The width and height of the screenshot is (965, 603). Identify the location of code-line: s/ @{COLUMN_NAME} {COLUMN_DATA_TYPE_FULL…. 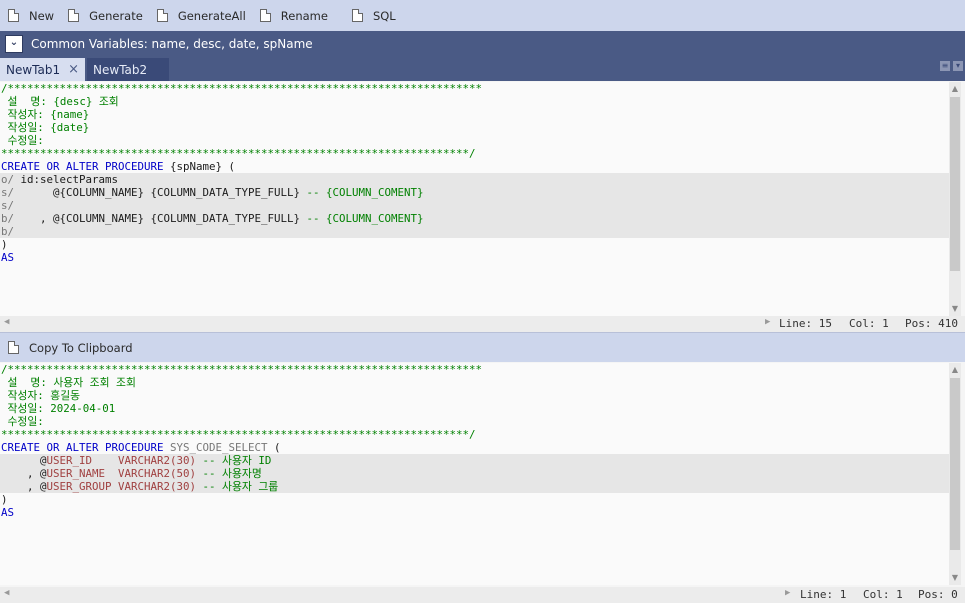
(474, 192).